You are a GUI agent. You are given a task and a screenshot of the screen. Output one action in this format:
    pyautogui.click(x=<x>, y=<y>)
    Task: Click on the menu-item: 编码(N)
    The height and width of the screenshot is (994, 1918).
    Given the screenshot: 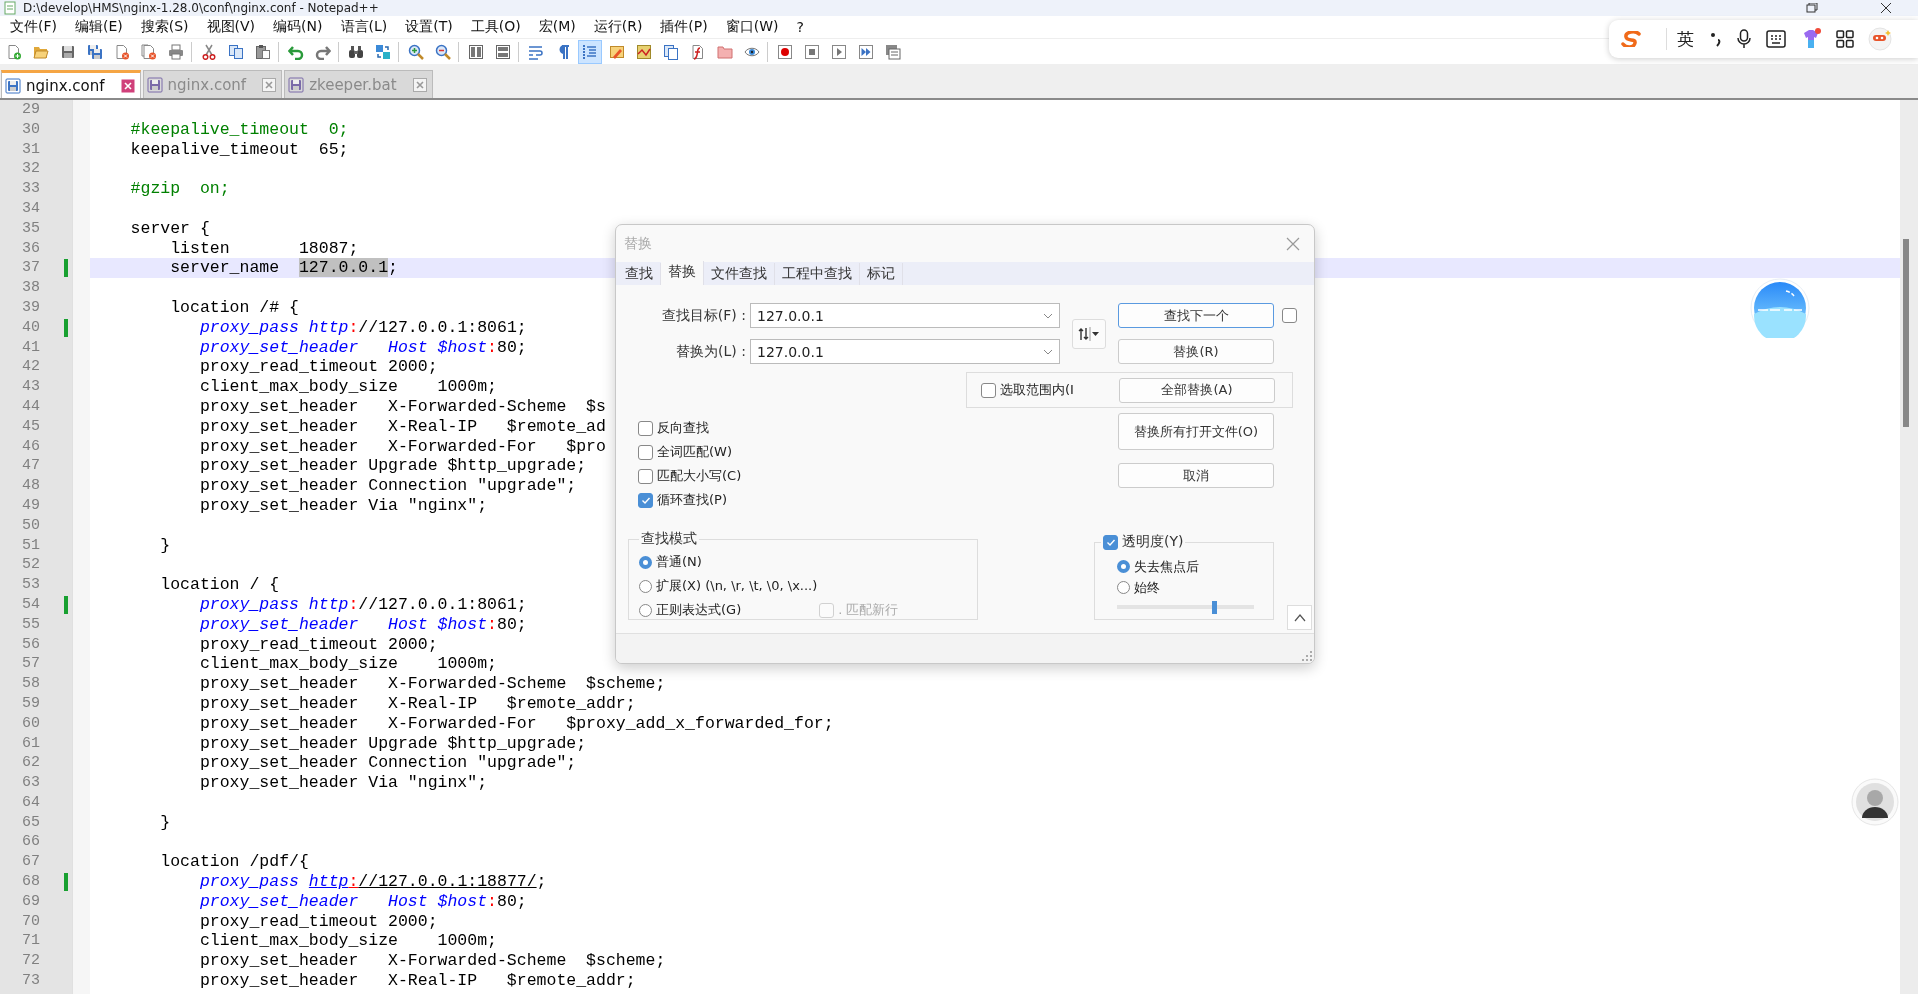 What is the action you would take?
    pyautogui.click(x=298, y=27)
    